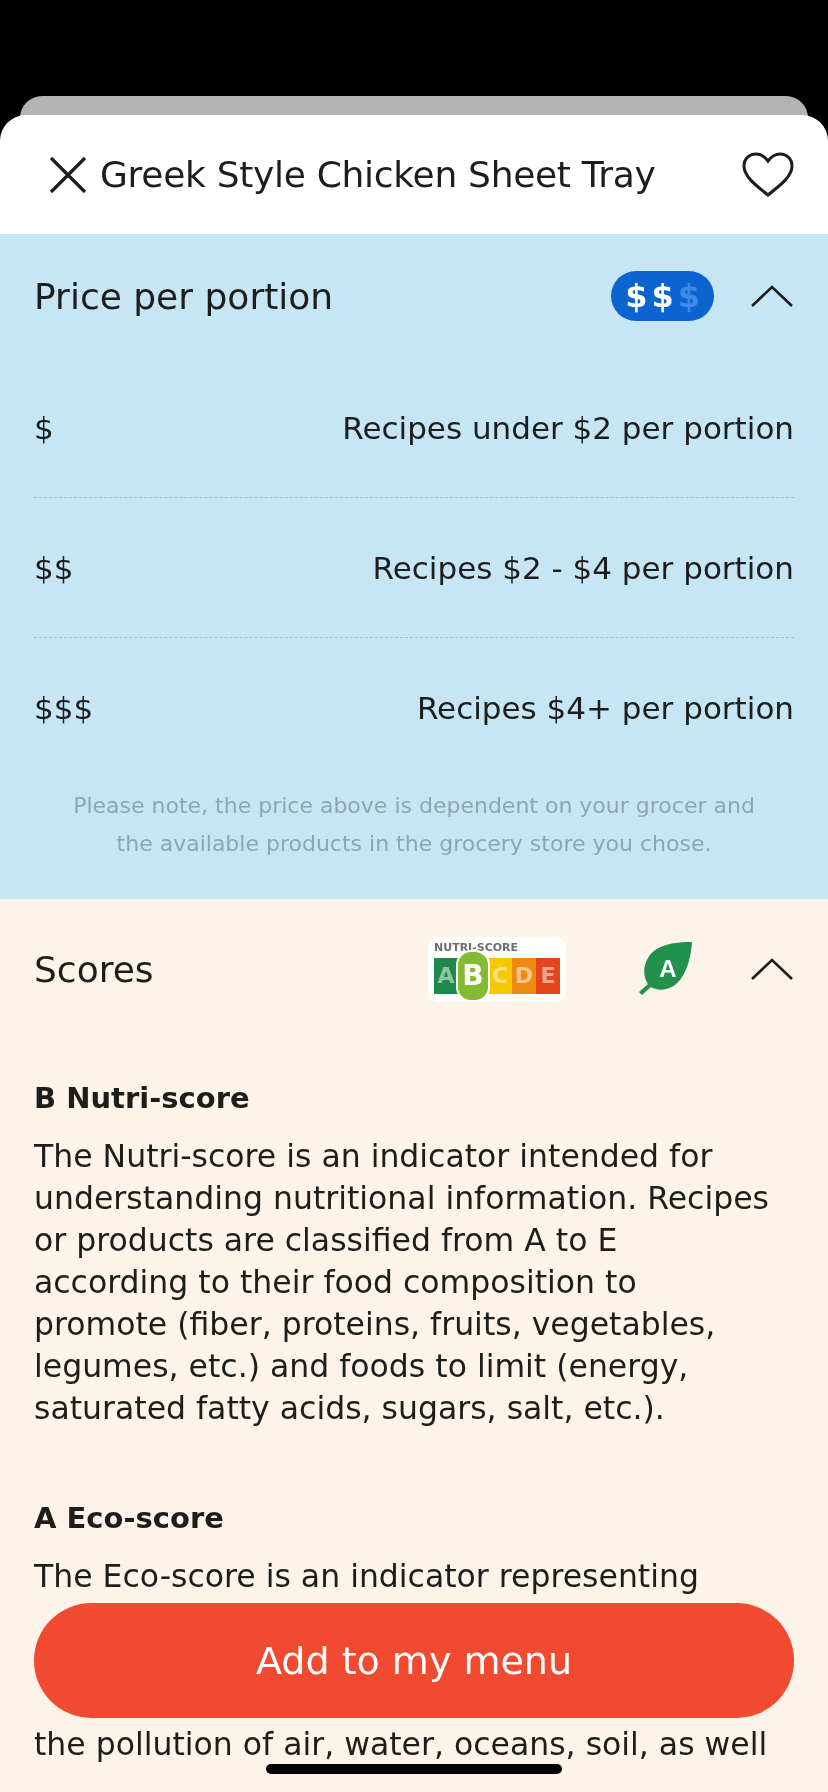  What do you see at coordinates (446, 975) in the screenshot?
I see `grade-letter: A` at bounding box center [446, 975].